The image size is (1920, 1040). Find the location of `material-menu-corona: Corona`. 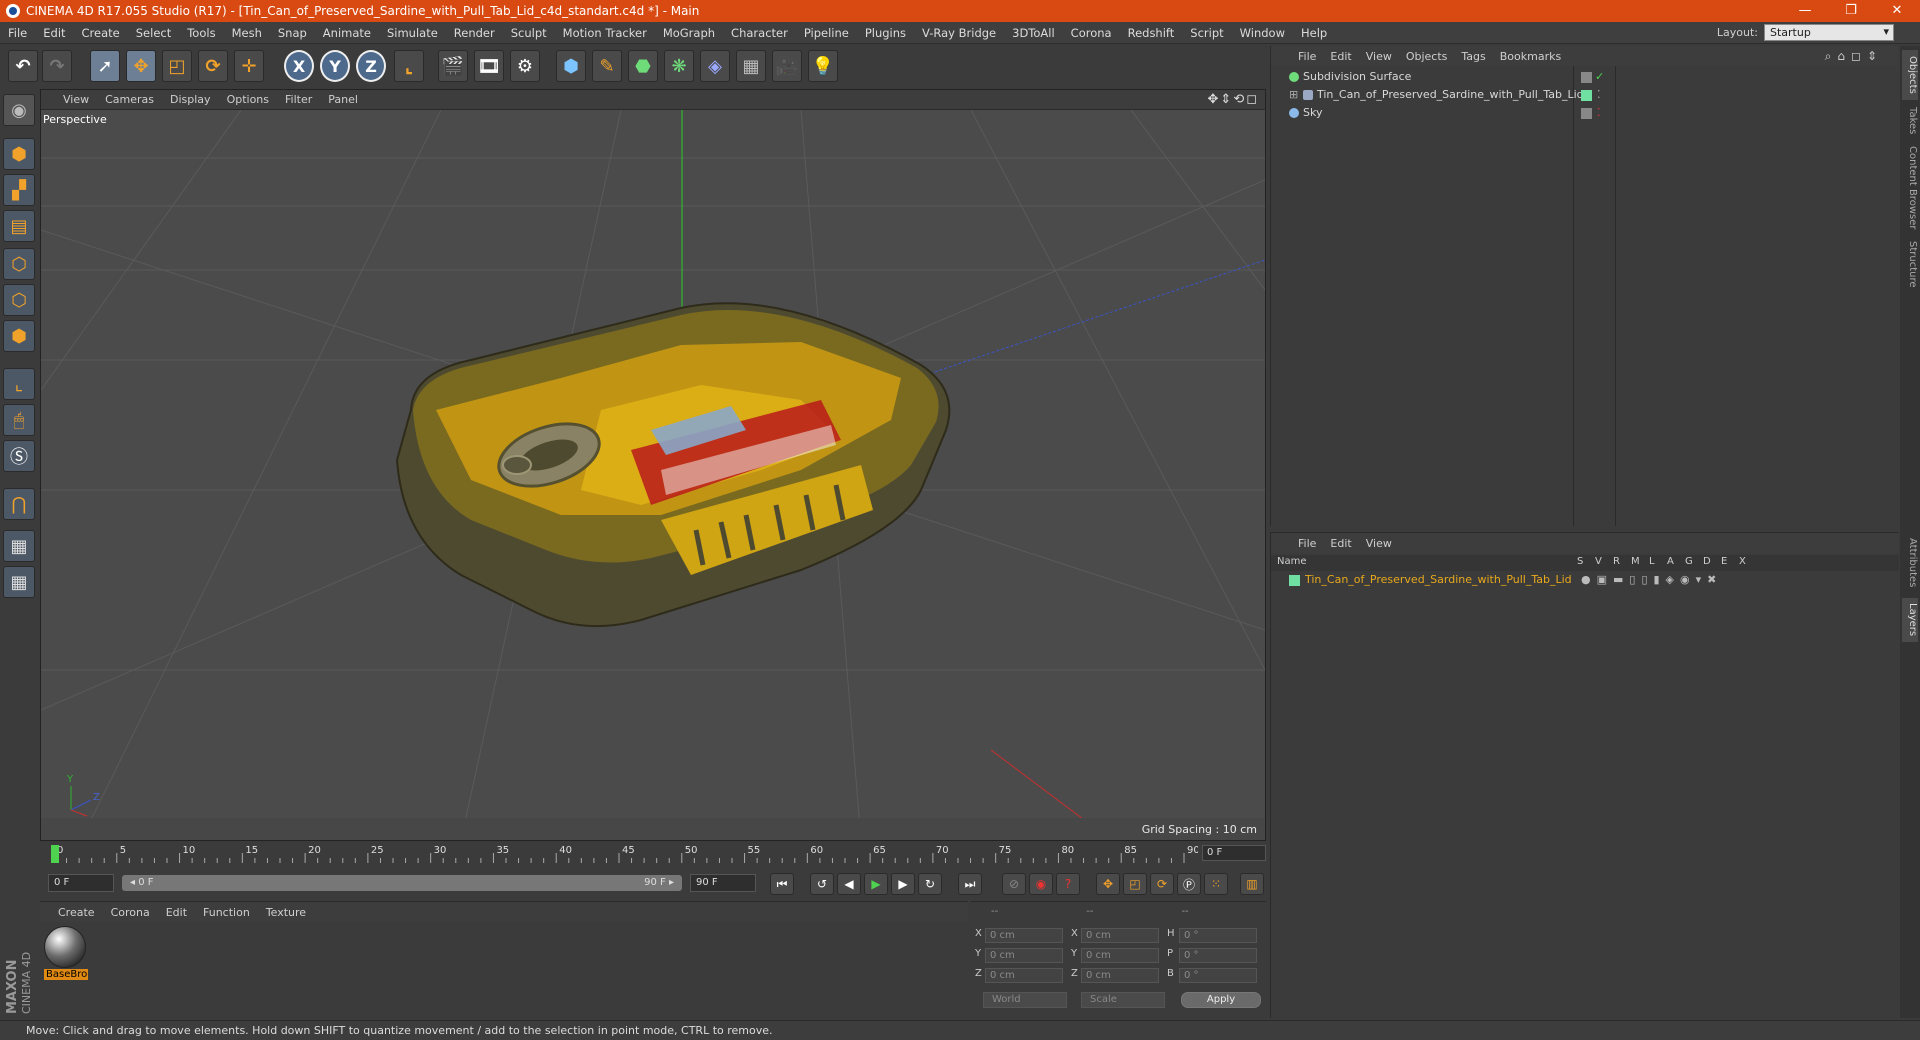

material-menu-corona: Corona is located at coordinates (130, 912).